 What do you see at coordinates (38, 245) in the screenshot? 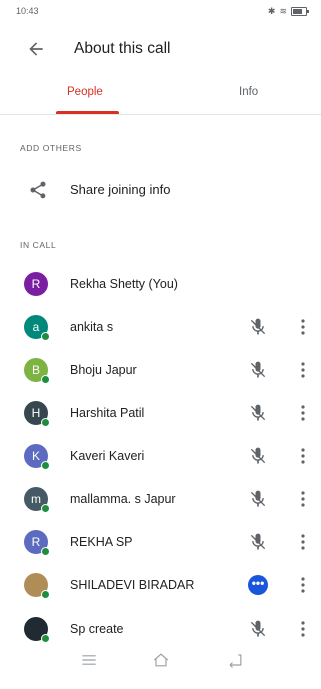
I see `section-in-call-label: IN CALL` at bounding box center [38, 245].